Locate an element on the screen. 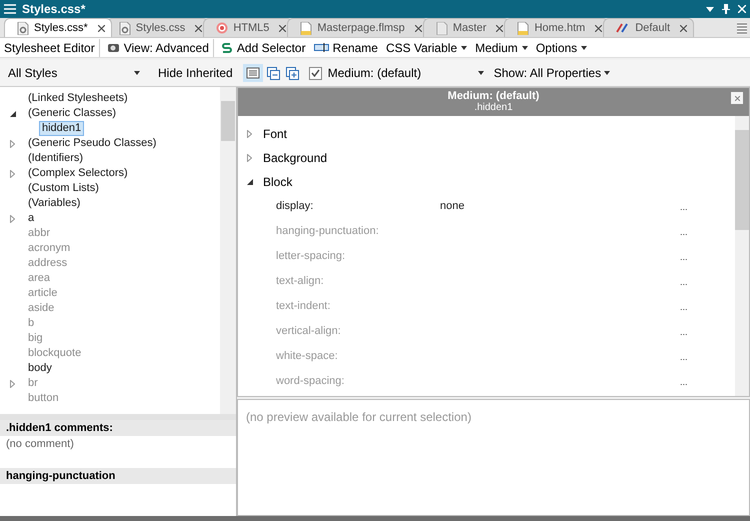 This screenshot has width=750, height=521. toolbar-button: Rename is located at coordinates (346, 47).